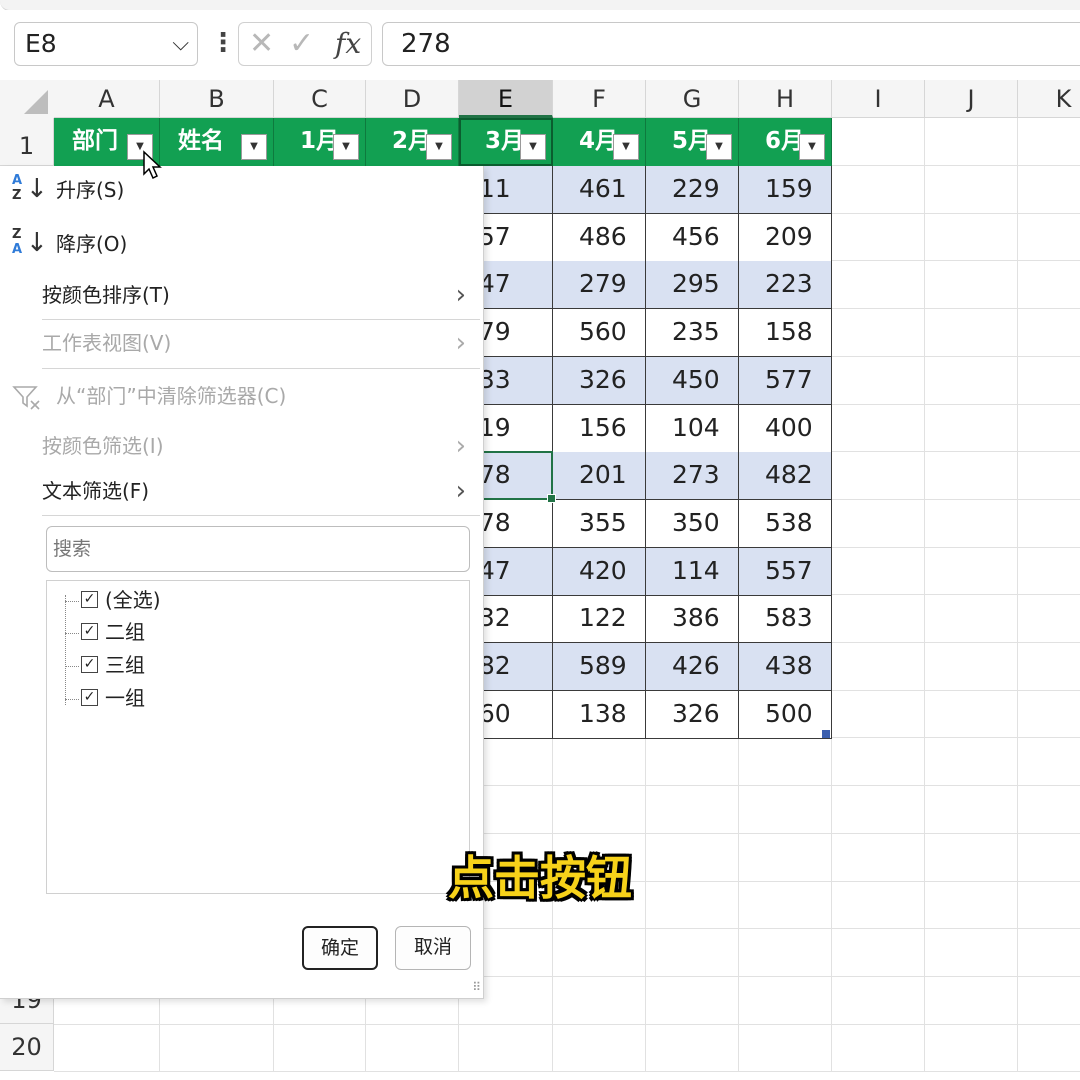  What do you see at coordinates (692, 571) in the screenshot?
I see `table-cell: 114` at bounding box center [692, 571].